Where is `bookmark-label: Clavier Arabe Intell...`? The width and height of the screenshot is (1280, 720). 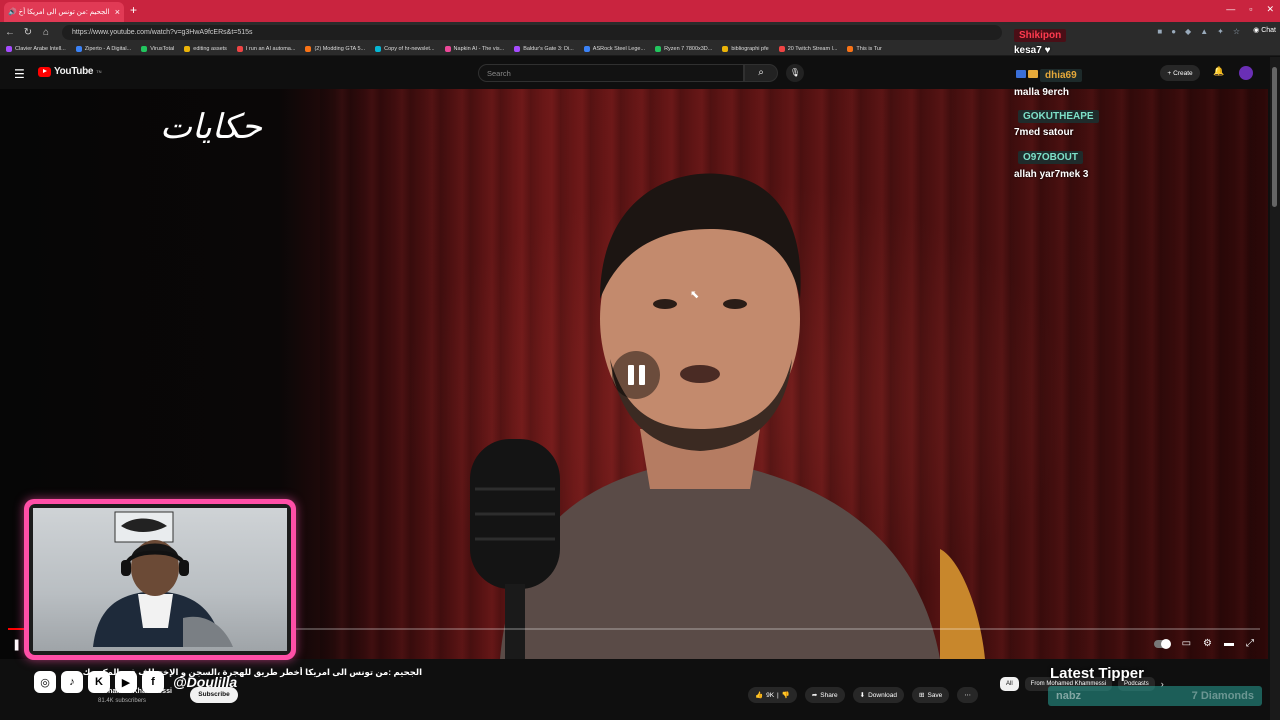
bookmark-label: Clavier Arabe Intell... is located at coordinates (40, 48).